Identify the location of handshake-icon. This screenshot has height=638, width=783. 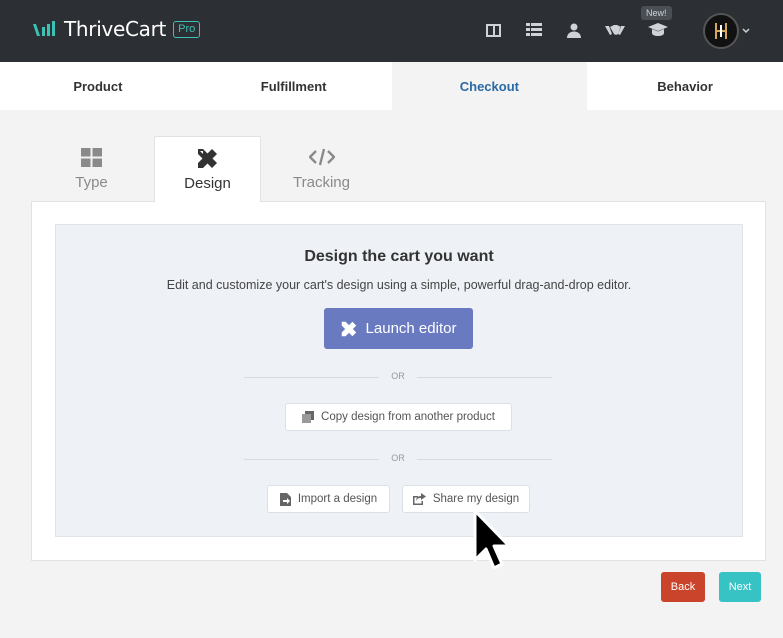
(615, 30).